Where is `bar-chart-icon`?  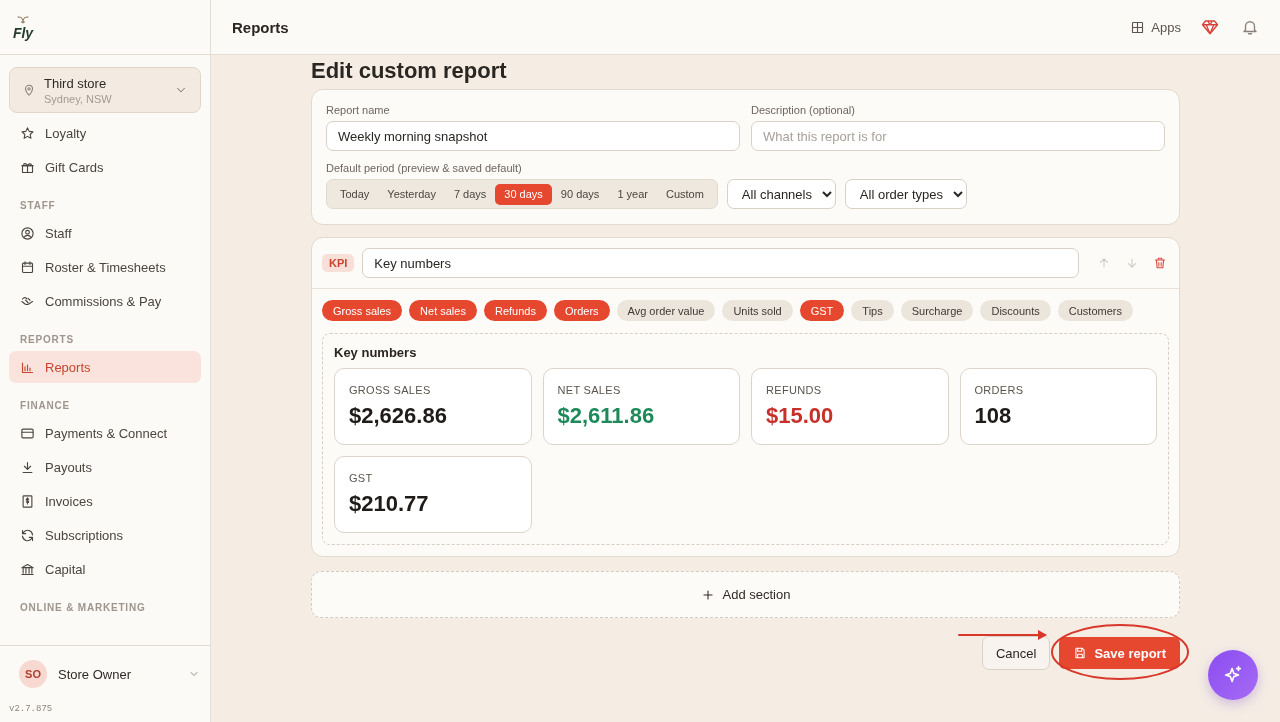
bar-chart-icon is located at coordinates (27, 367).